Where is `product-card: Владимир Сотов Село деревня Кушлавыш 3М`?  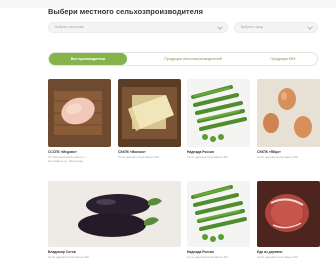 product-card: Владимир Сотов Село деревня Кушлавыш 3М is located at coordinates (114, 223).